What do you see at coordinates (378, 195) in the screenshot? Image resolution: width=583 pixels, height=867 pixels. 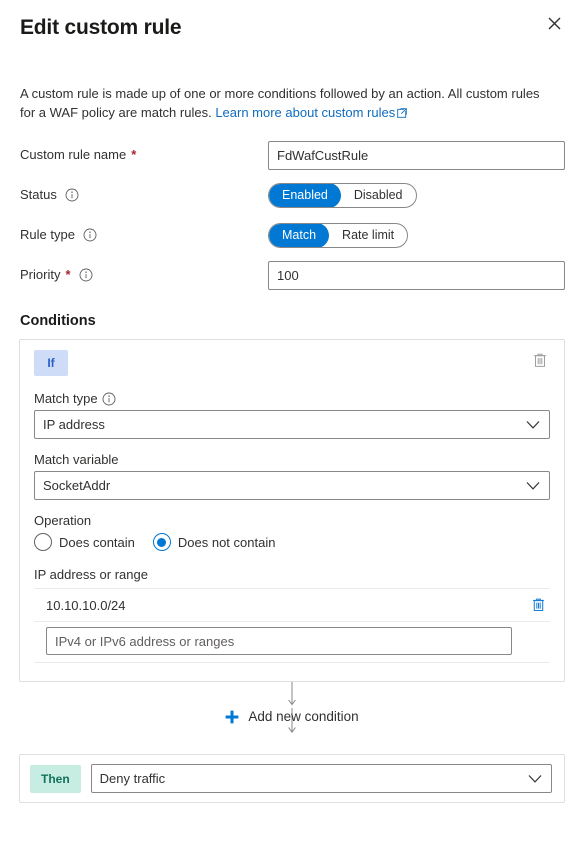 I see `status-option-disabled: Disabled` at bounding box center [378, 195].